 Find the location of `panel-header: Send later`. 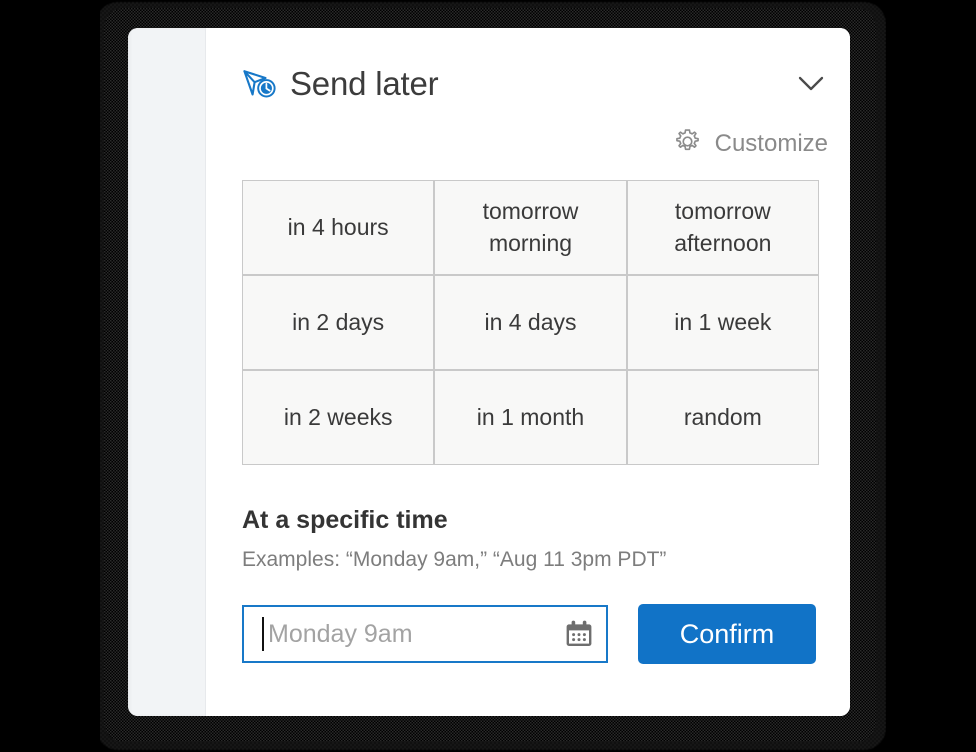

panel-header: Send later is located at coordinates (535, 84).